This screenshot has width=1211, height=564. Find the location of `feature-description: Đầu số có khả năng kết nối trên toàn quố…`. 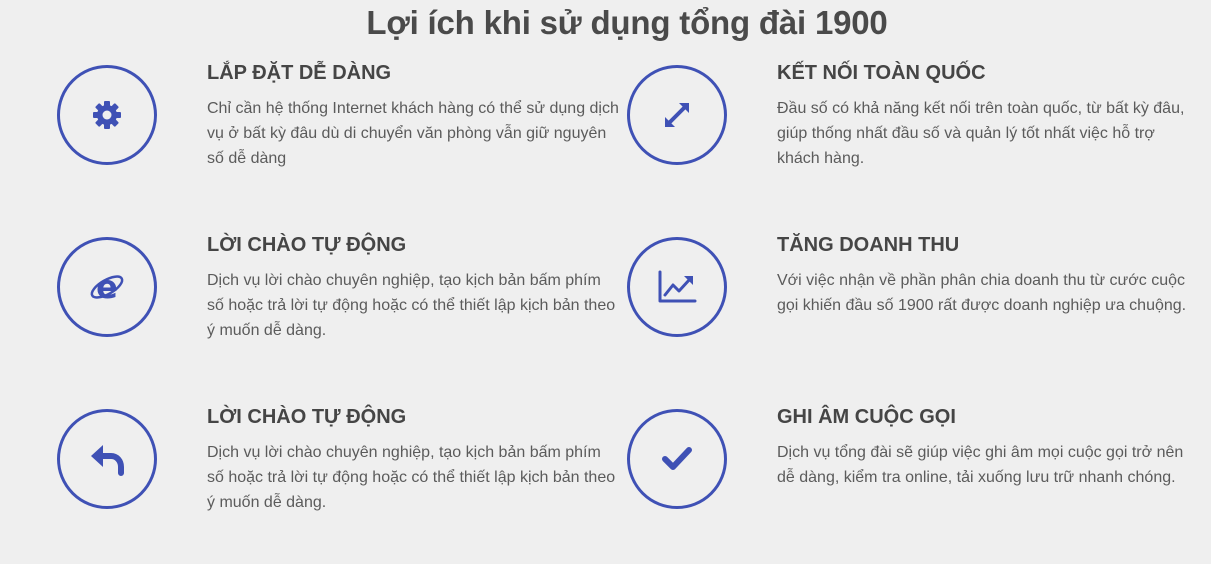

feature-description: Đầu số có khả năng kết nối trên toàn quố… is located at coordinates (981, 133).